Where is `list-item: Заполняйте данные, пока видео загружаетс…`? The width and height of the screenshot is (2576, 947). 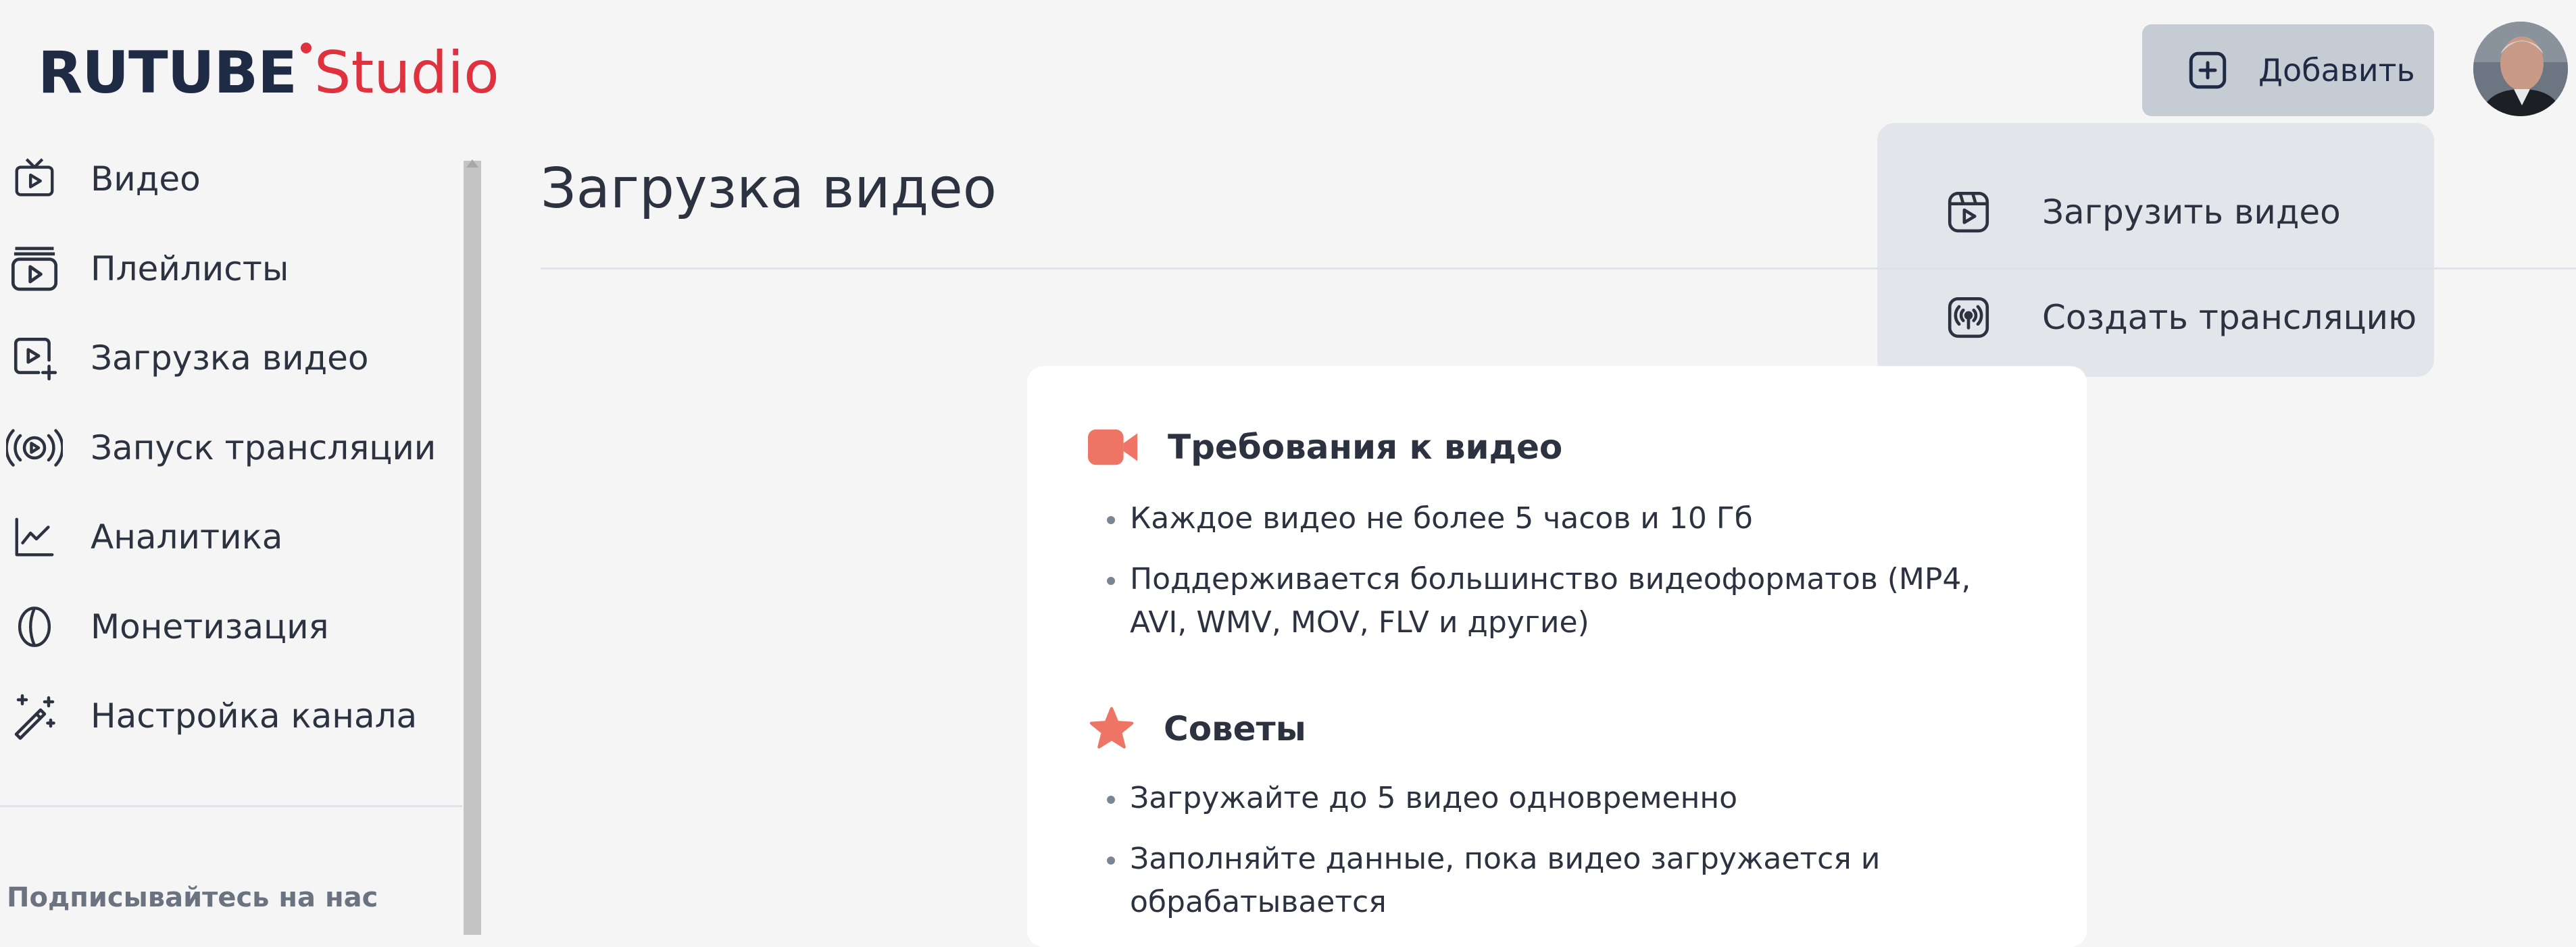
list-item: Заполняйте данные, пока видео загружаетс… is located at coordinates (1558, 881).